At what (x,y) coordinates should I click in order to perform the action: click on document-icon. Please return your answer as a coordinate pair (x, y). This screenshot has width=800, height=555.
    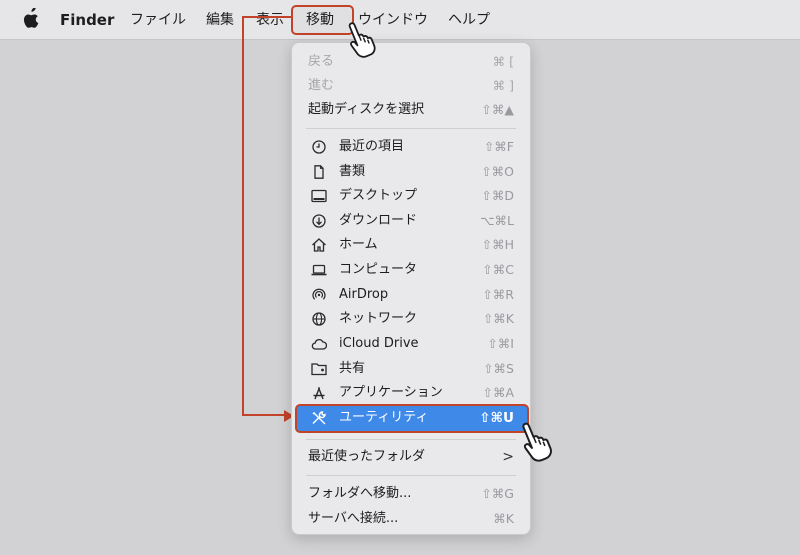
    Looking at the image, I should click on (319, 172).